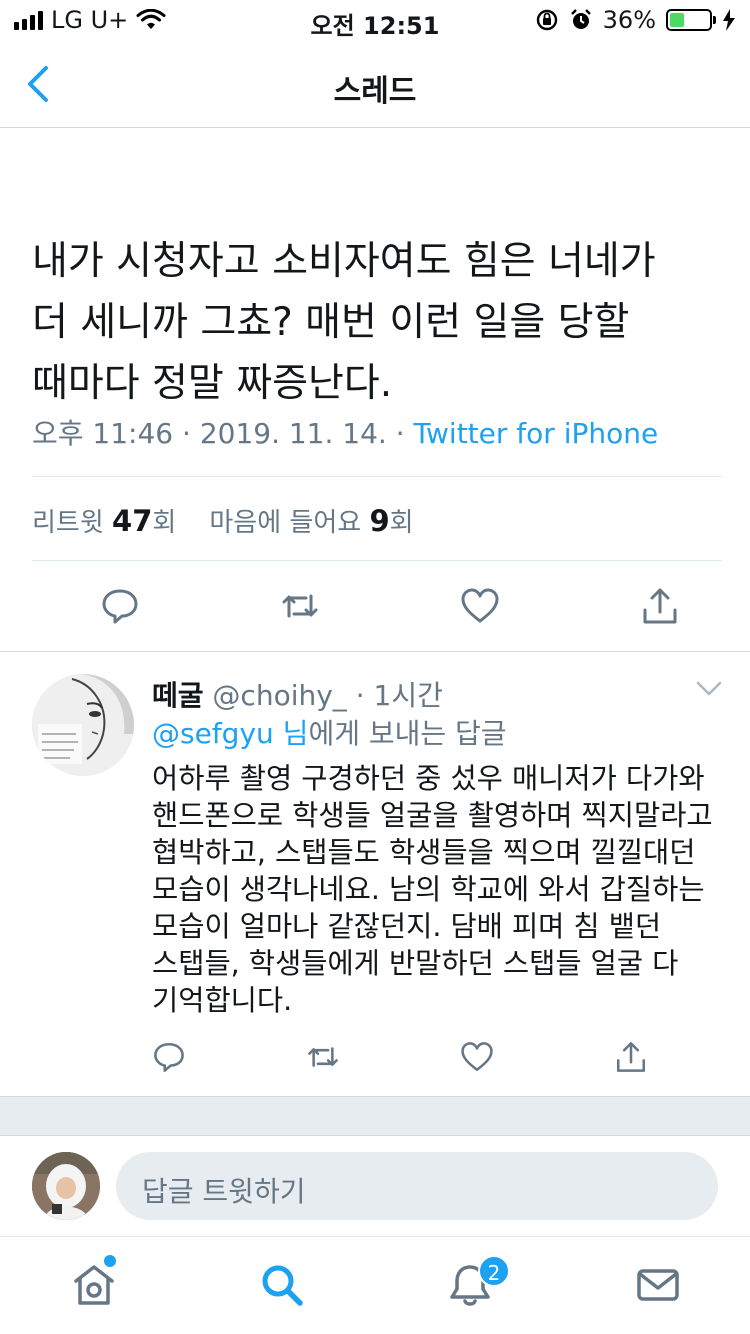 Image resolution: width=750 pixels, height=1334 pixels. I want to click on reply-to-line: @sefgyu 님에게 보내는 답글, so click(329, 732).